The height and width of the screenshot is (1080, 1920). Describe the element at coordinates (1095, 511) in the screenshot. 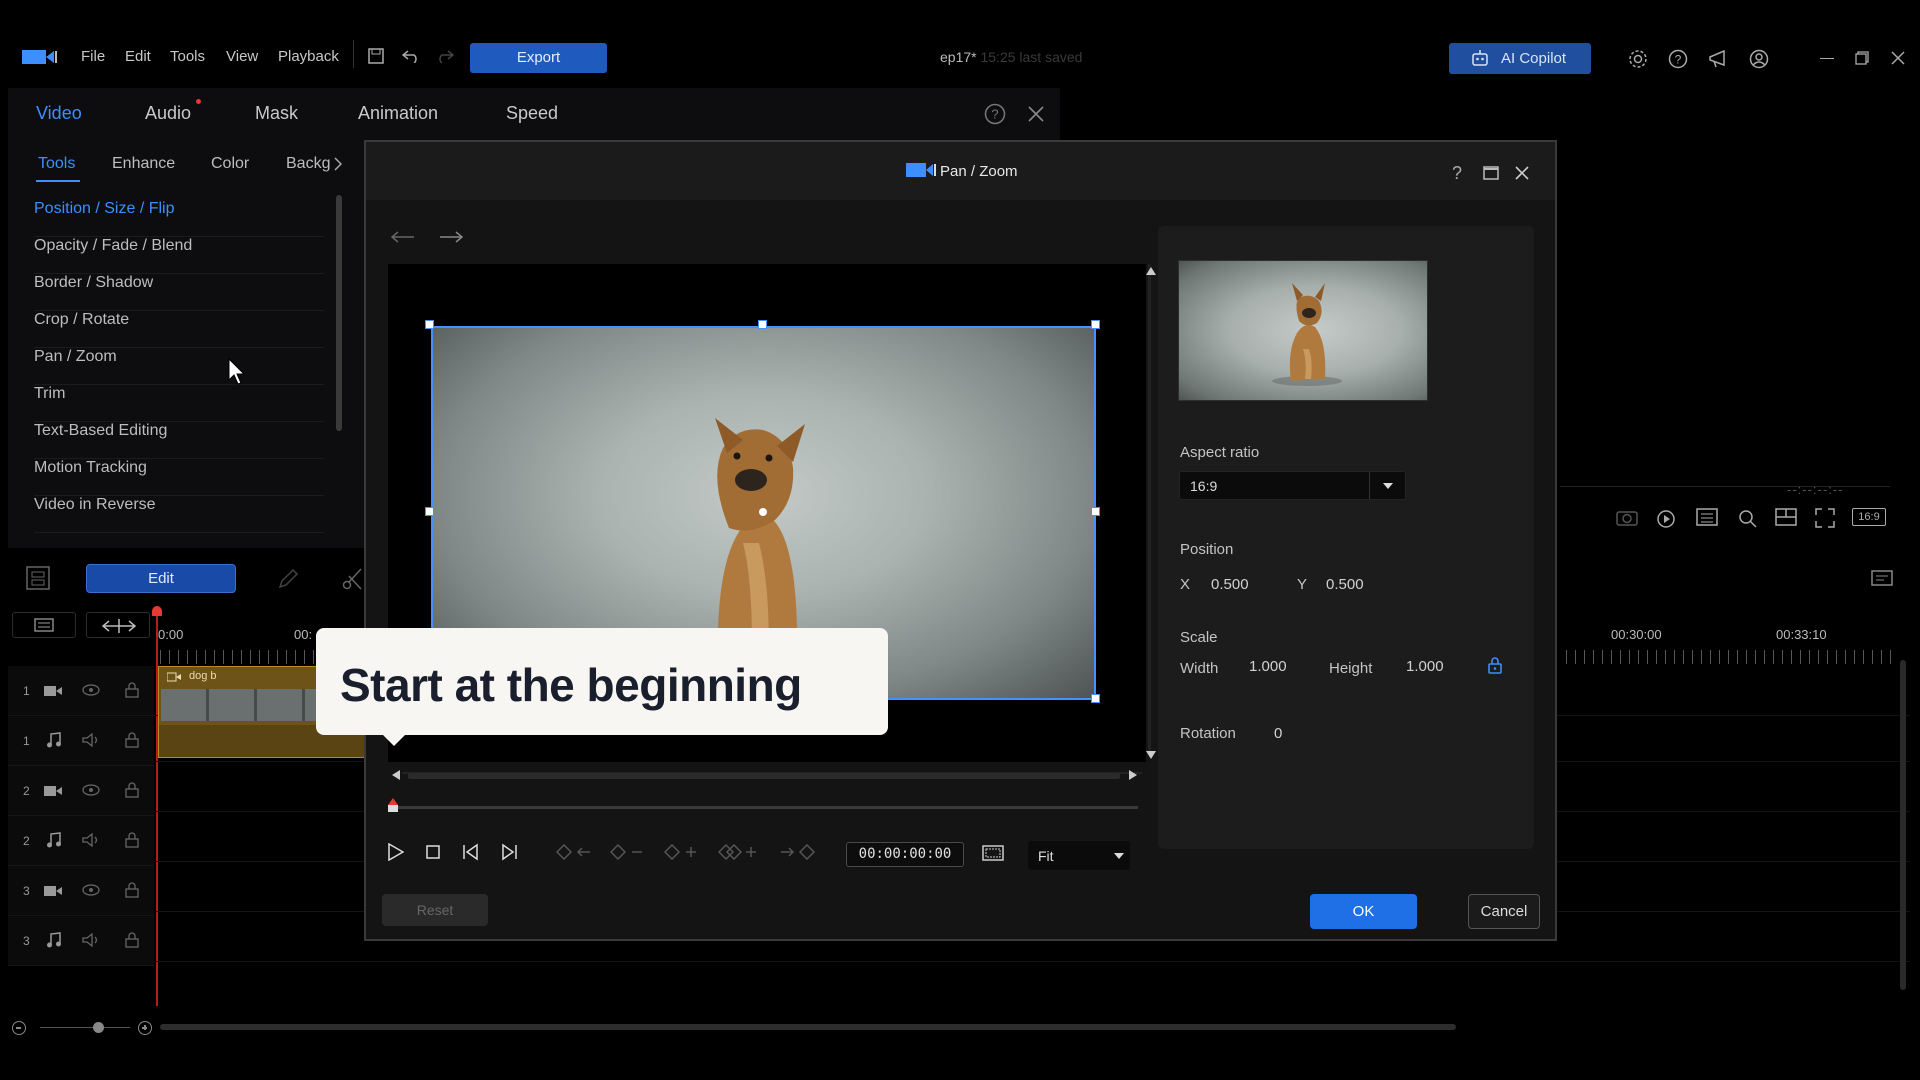

I see `resize-handle-right` at that location.